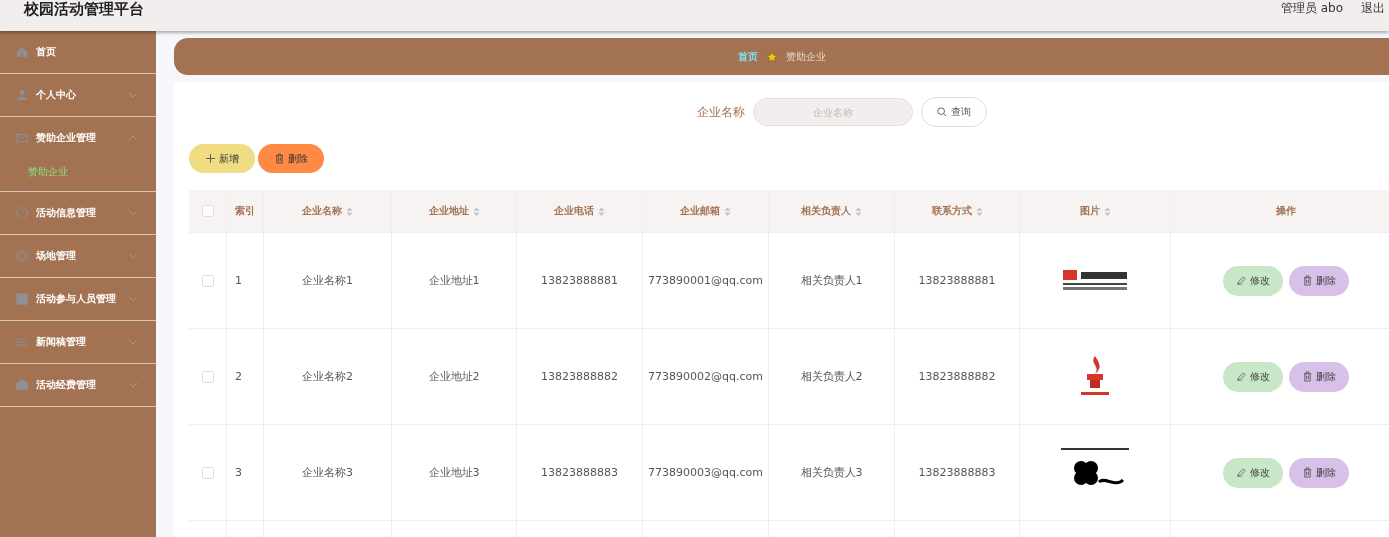  I want to click on menu-item: 活动经费管理, so click(78, 385).